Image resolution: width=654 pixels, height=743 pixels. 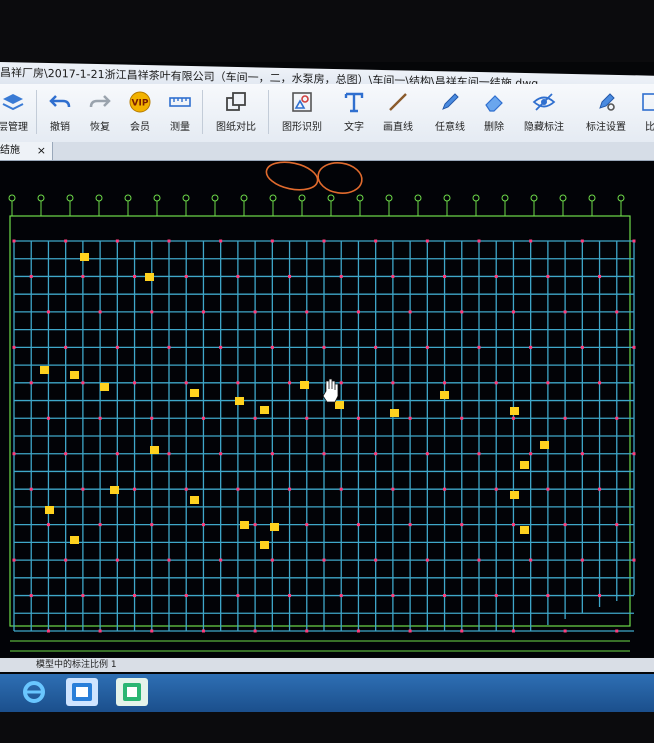 I want to click on layer-manager-button: 层管理, so click(x=16, y=114).